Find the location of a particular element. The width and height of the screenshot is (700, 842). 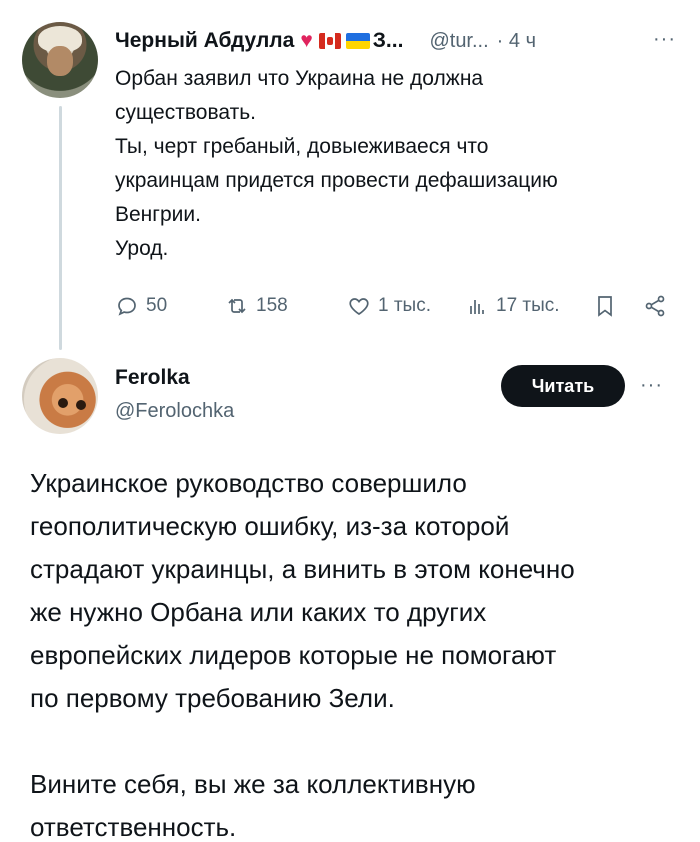

retweet-button: 158 is located at coordinates (256, 306).